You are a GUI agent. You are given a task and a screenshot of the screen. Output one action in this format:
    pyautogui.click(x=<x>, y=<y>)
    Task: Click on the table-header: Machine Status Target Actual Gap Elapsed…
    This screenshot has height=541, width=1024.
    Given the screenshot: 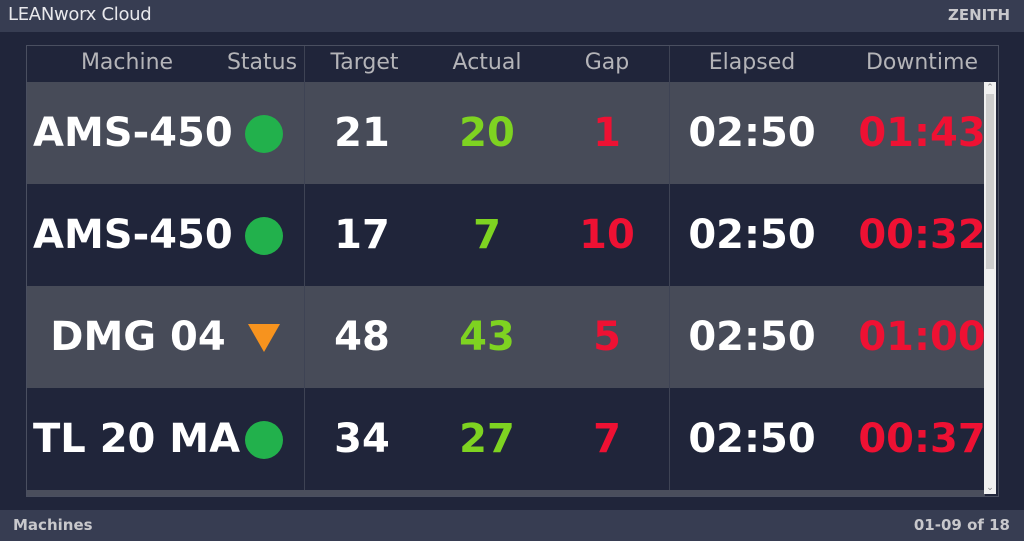 What is the action you would take?
    pyautogui.click(x=512, y=64)
    